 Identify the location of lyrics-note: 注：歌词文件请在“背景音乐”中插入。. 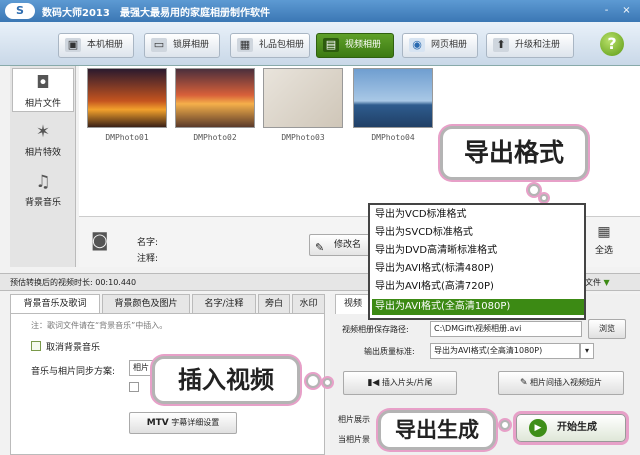
(99, 325).